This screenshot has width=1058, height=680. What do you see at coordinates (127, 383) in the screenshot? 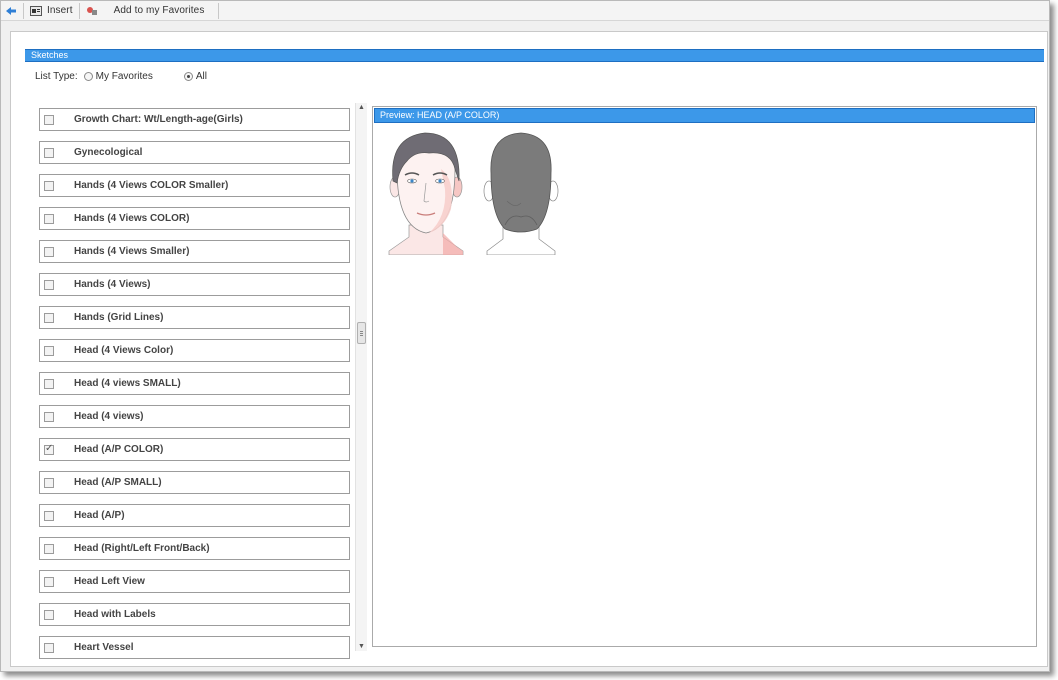
I see `item-label: Head (4 views SMALL)` at bounding box center [127, 383].